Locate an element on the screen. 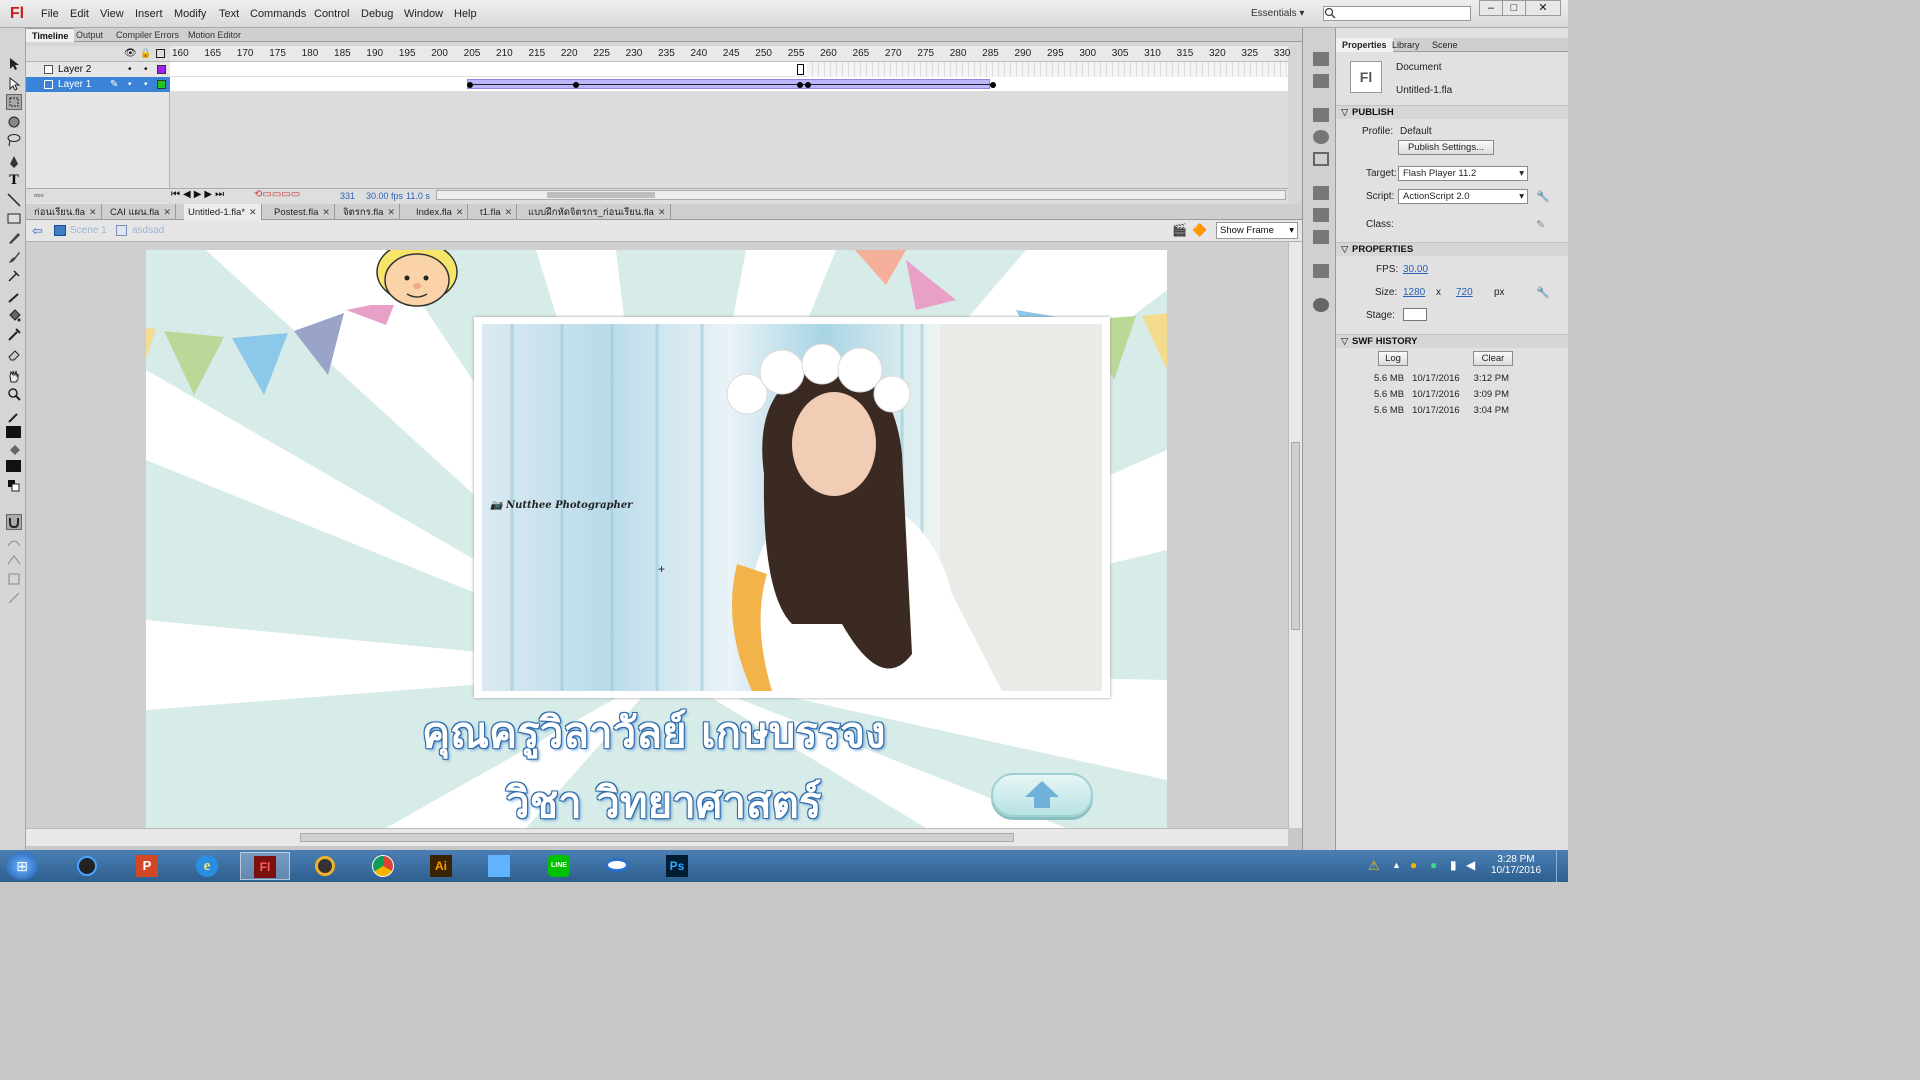  line-tool-icon is located at coordinates (14, 200).